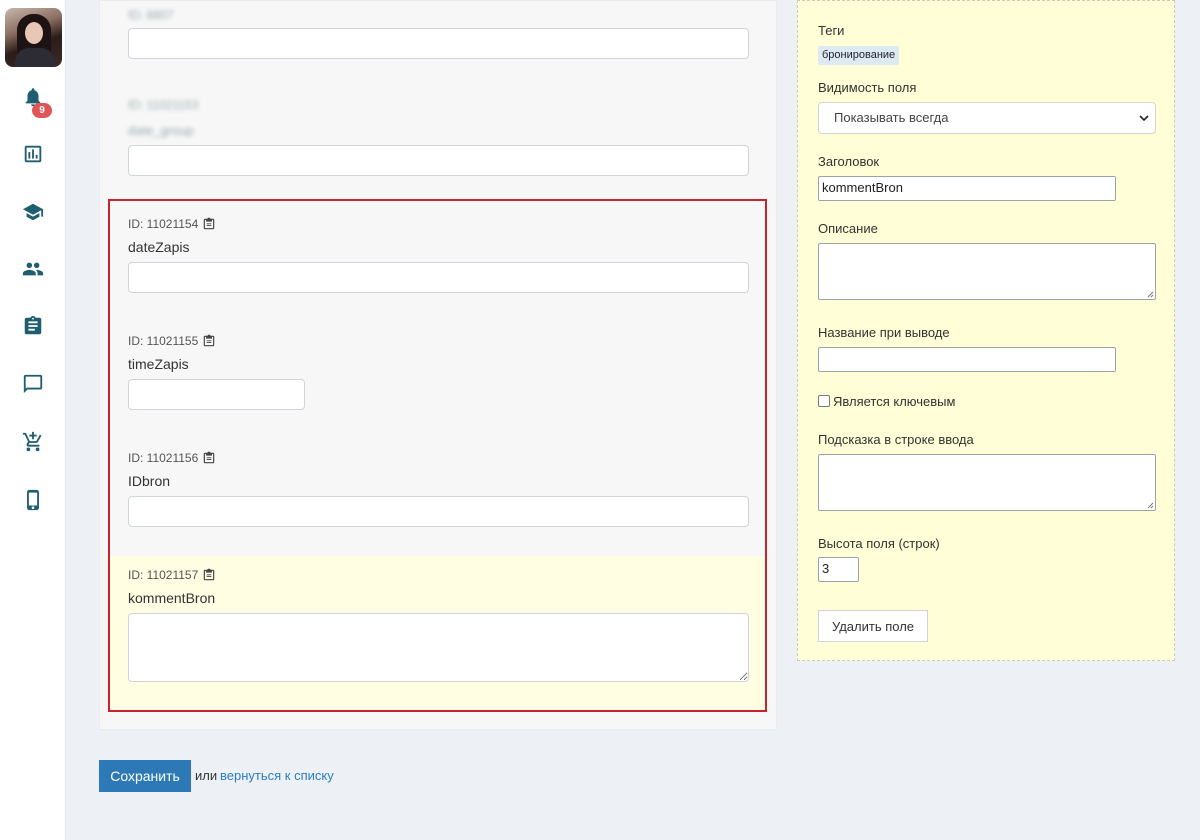  Describe the element at coordinates (33, 37) in the screenshot. I see `avatar` at that location.